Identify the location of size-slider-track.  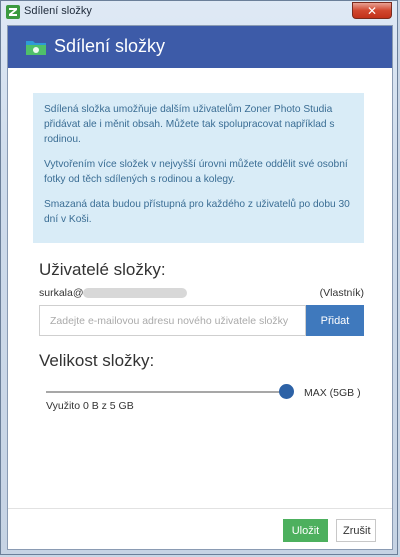
(170, 391).